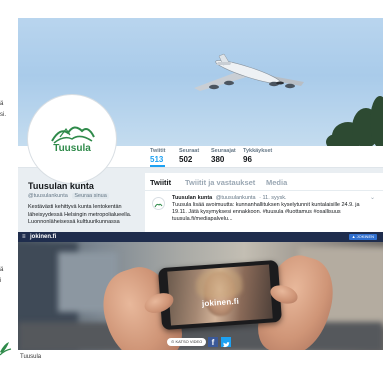  Describe the element at coordinates (48, 196) in the screenshot. I see `profile-handle: @tuusulankunta` at that location.